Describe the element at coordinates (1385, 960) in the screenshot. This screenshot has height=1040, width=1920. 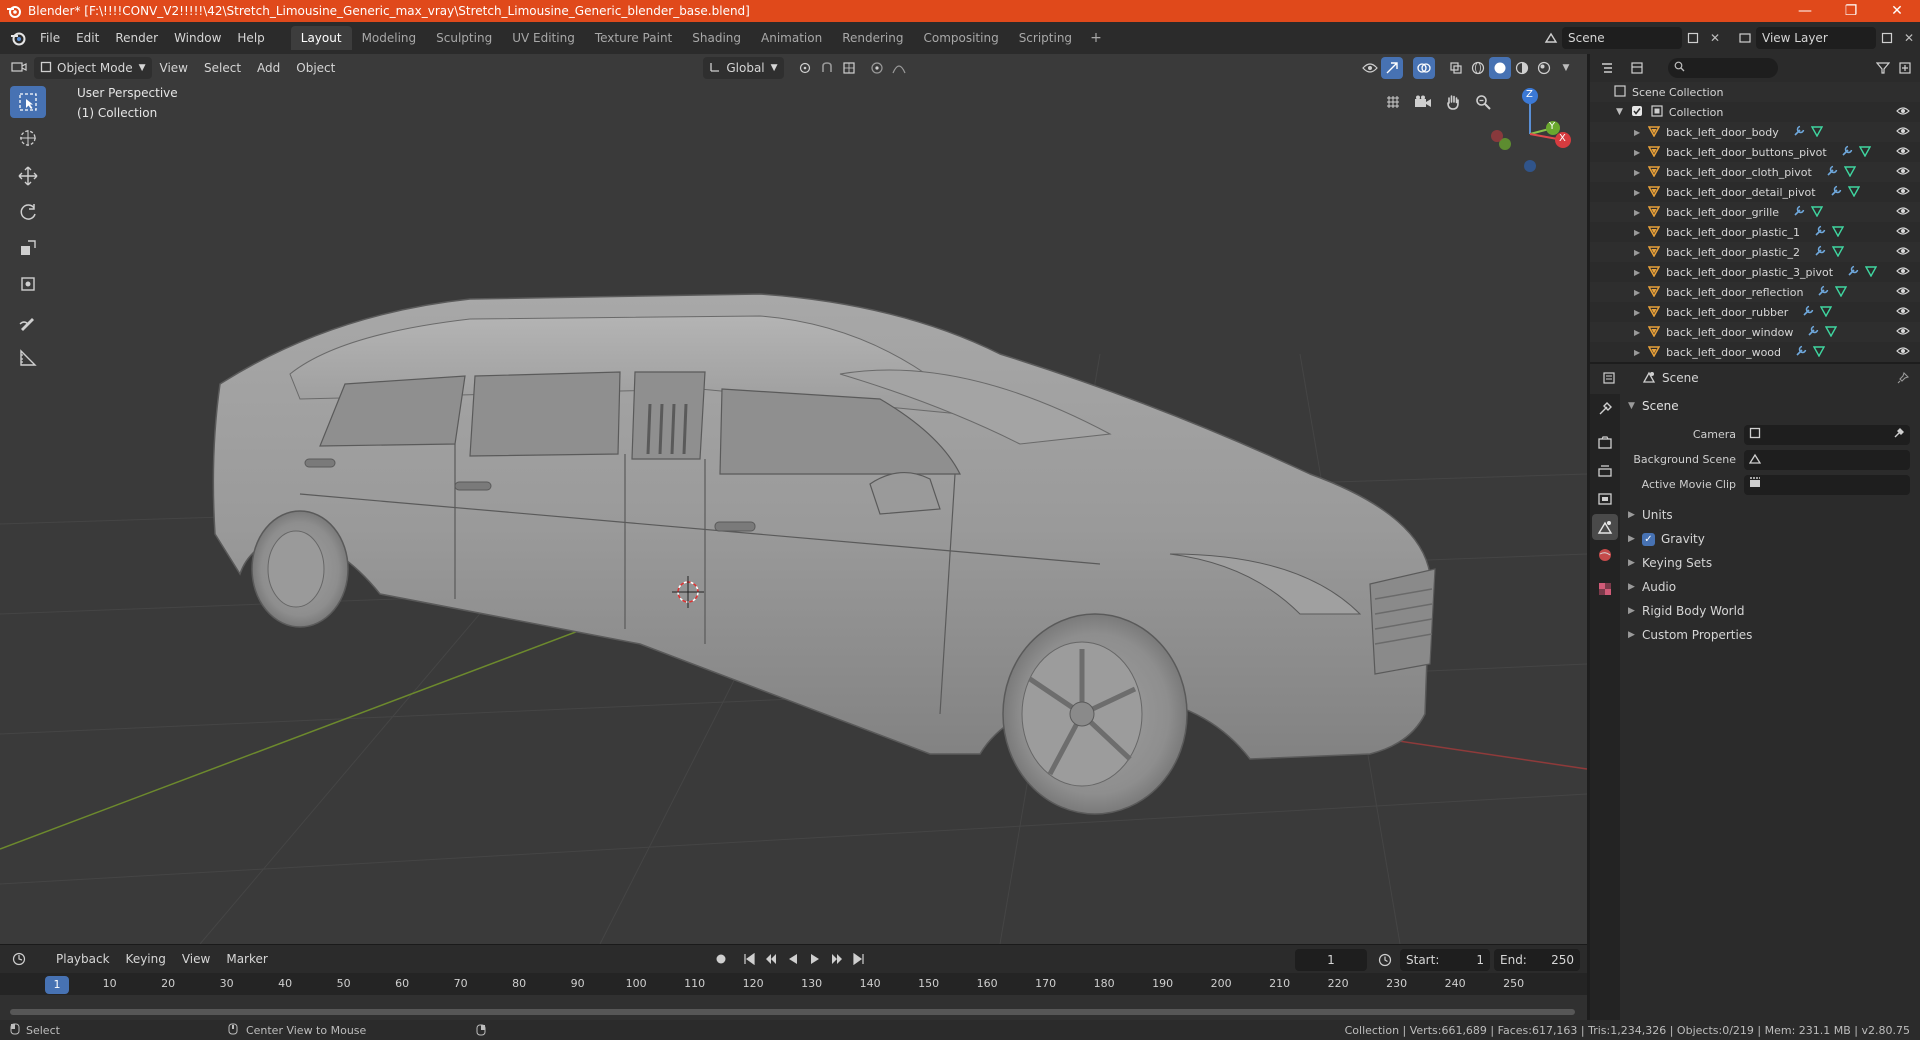
I see `preview-range-icon` at that location.